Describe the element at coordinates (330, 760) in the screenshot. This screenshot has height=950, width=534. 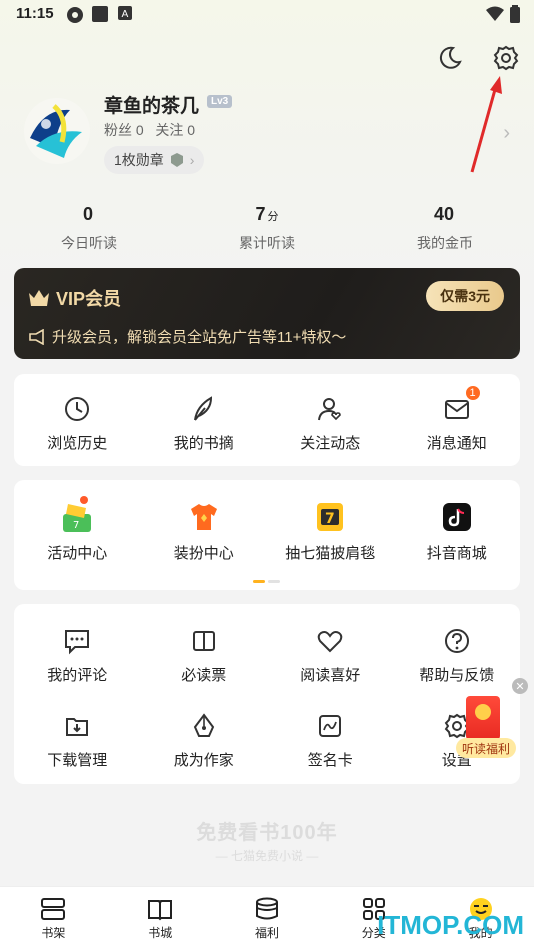
I see `signature-card-label: 签名卡` at that location.